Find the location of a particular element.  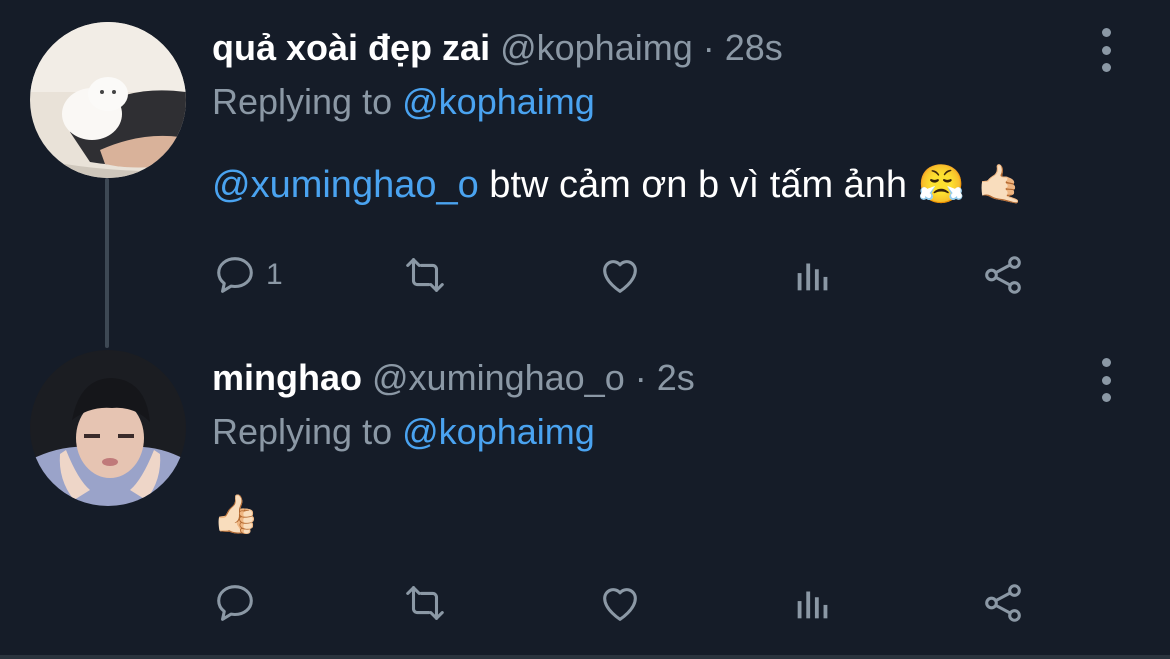

reply-button is located at coordinates (235, 603).